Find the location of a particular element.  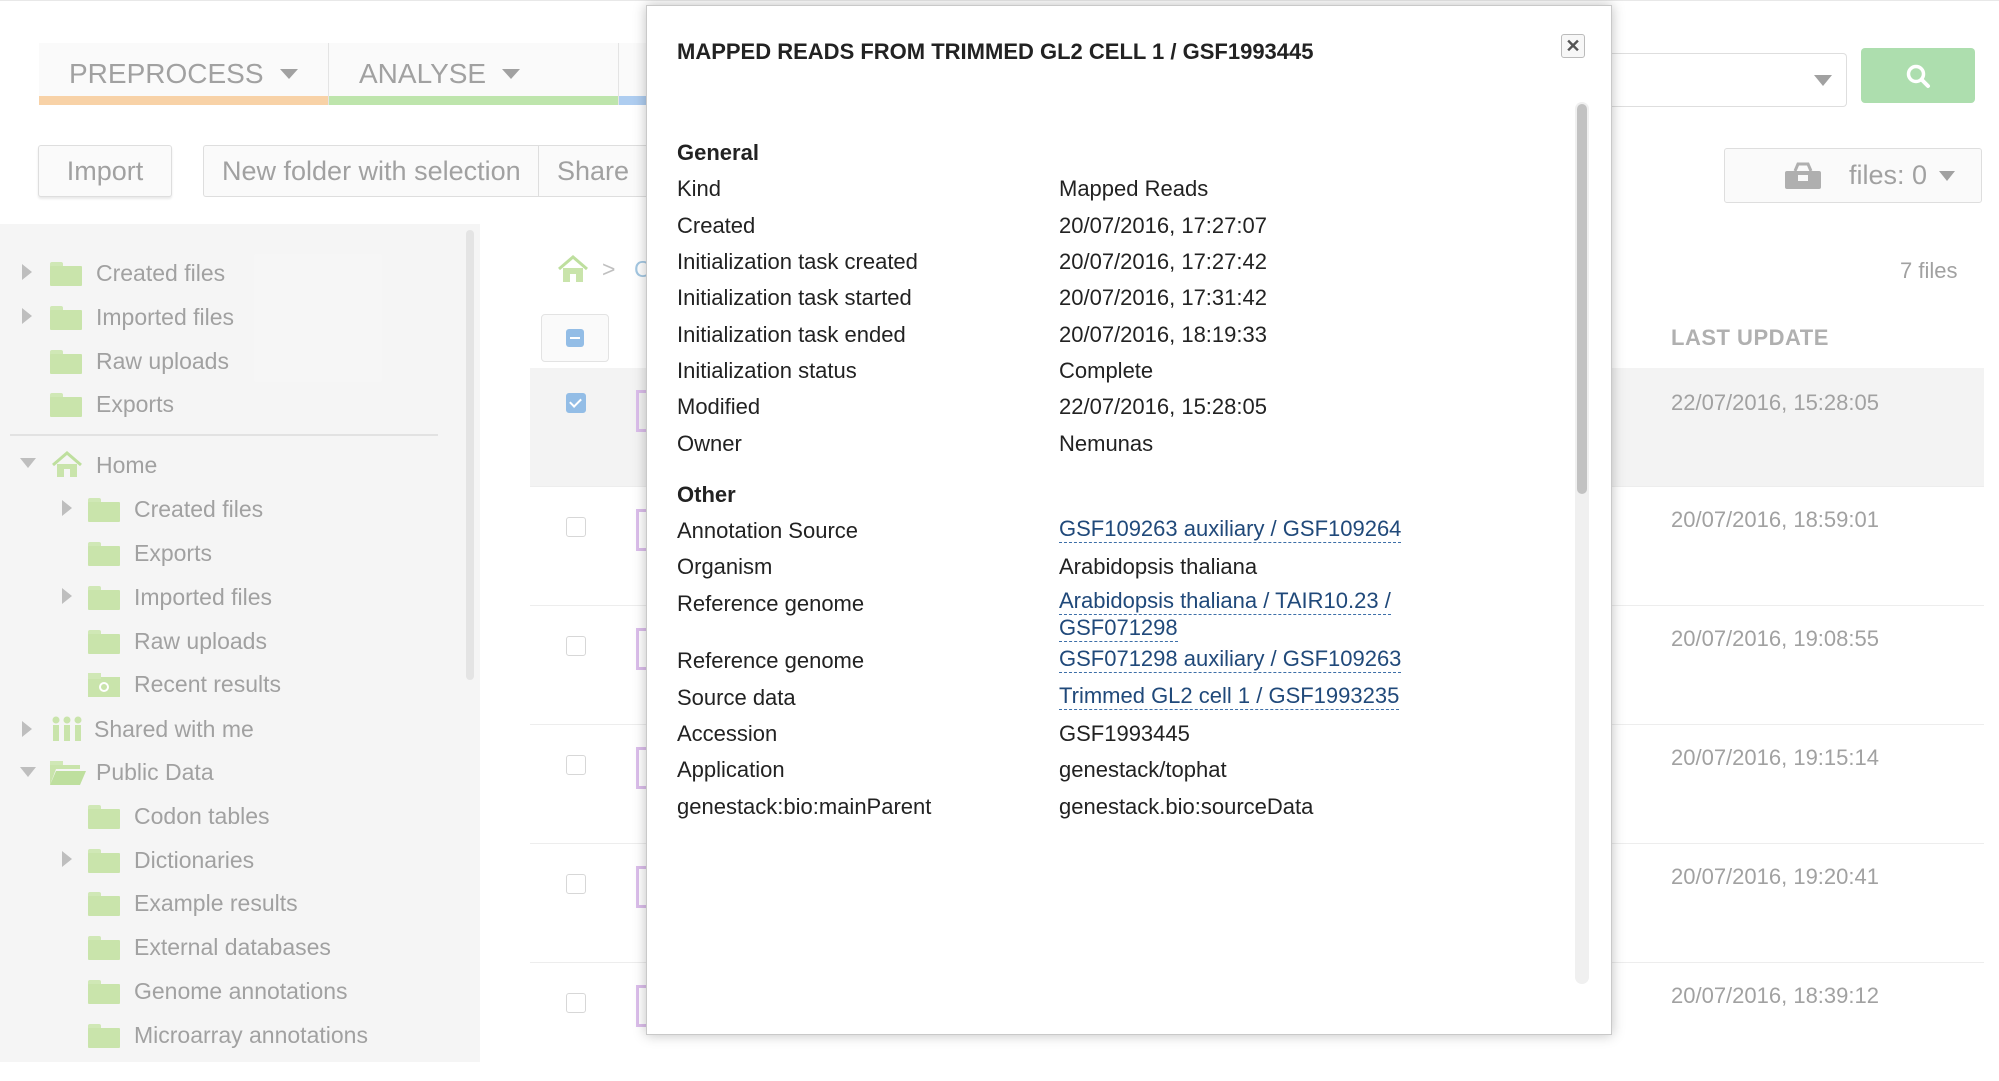

prop-label: Annotation Source is located at coordinates (768, 530).